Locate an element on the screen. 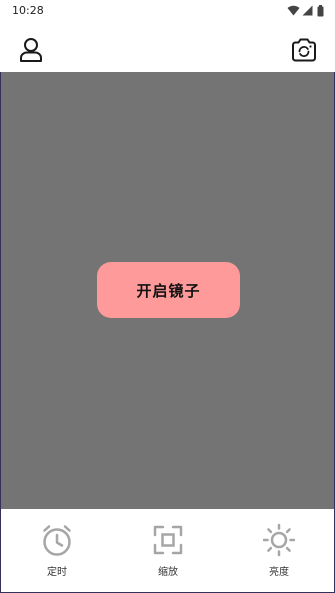 This screenshot has height=593, width=335. zoom-label: 缩放 is located at coordinates (168, 572).